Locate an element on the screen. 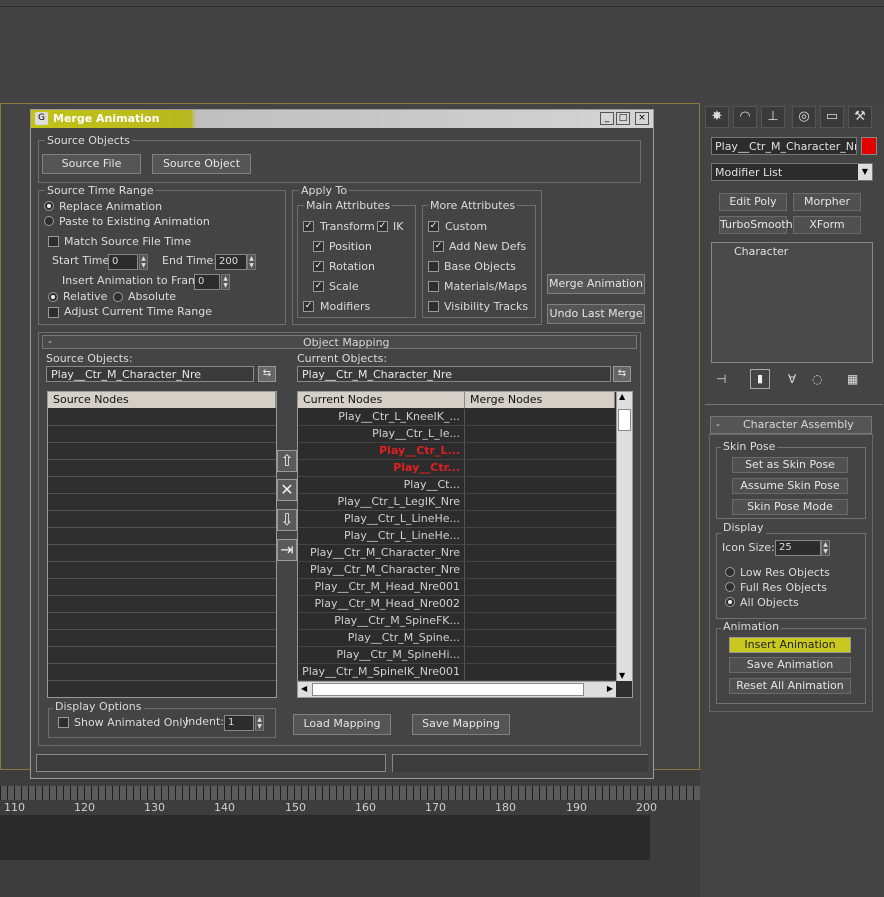  scroll-left-icon: ◀ is located at coordinates (304, 688).